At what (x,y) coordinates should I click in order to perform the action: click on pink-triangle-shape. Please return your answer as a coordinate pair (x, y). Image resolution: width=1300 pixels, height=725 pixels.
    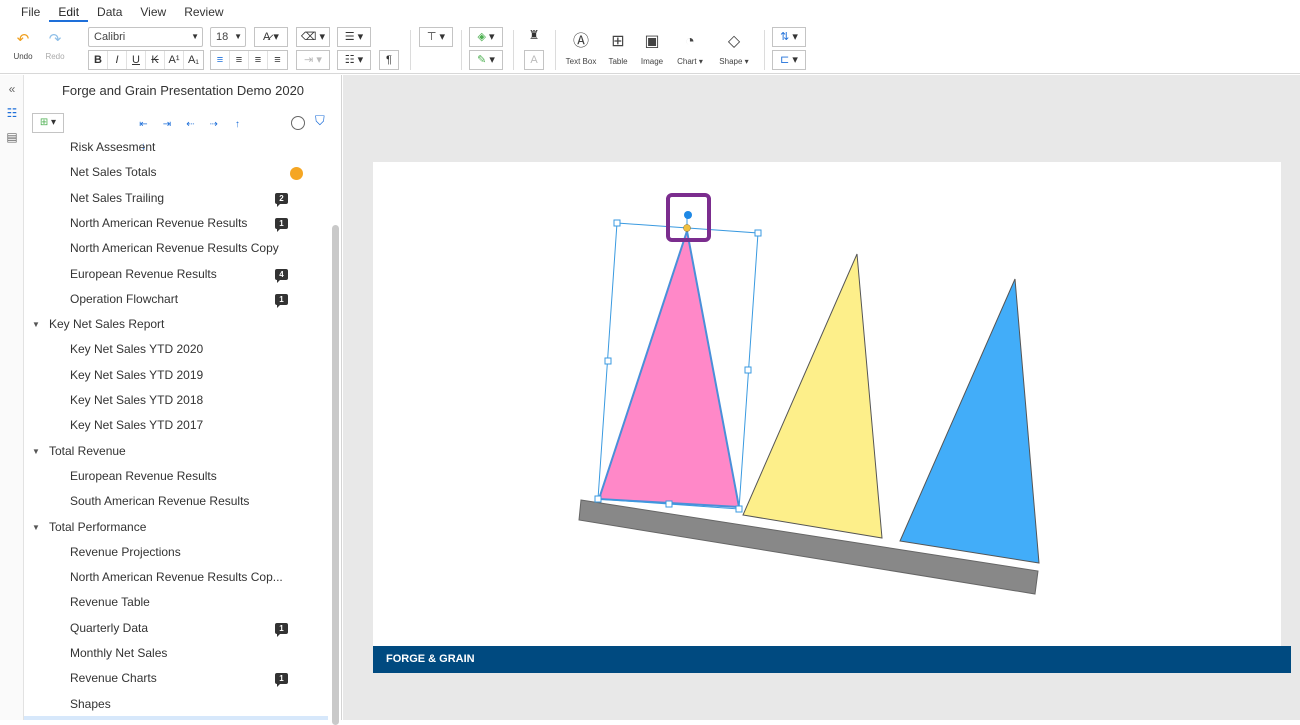
    Looking at the image, I should click on (669, 369).